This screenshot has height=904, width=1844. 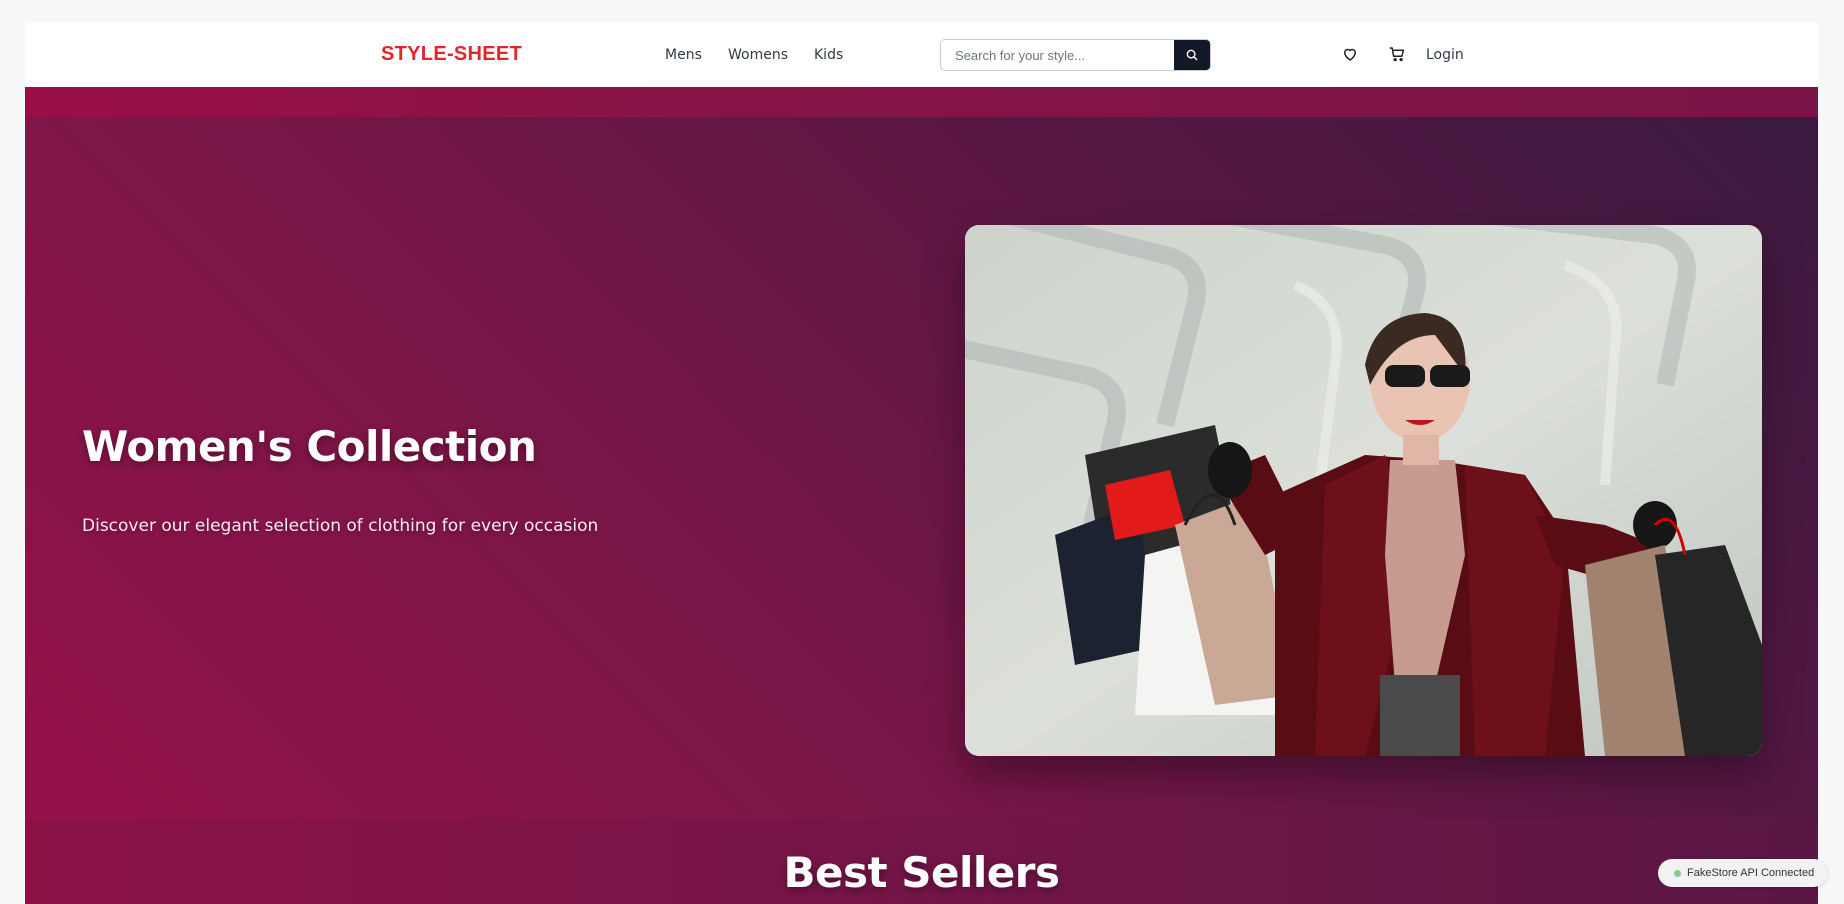 I want to click on cart-icon, so click(x=1397, y=54).